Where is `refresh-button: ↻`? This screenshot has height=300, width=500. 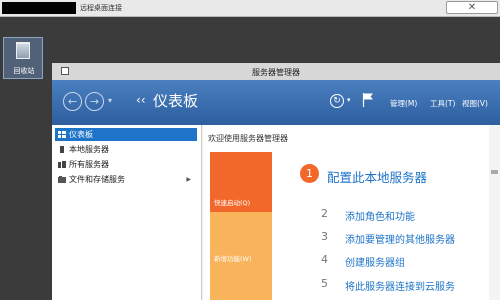
refresh-button: ↻ is located at coordinates (337, 101).